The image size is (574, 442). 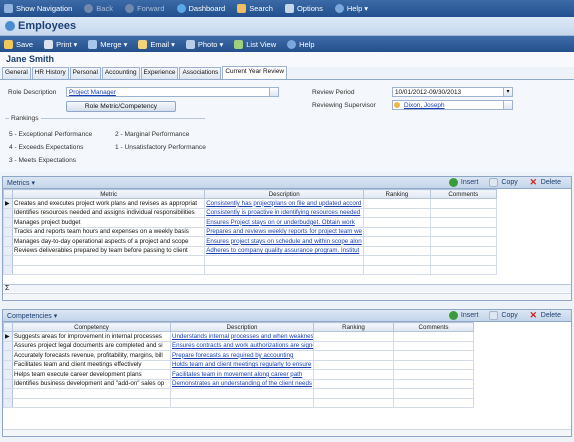 I want to click on metrics-title: Metrics ▾, so click(x=21, y=183).